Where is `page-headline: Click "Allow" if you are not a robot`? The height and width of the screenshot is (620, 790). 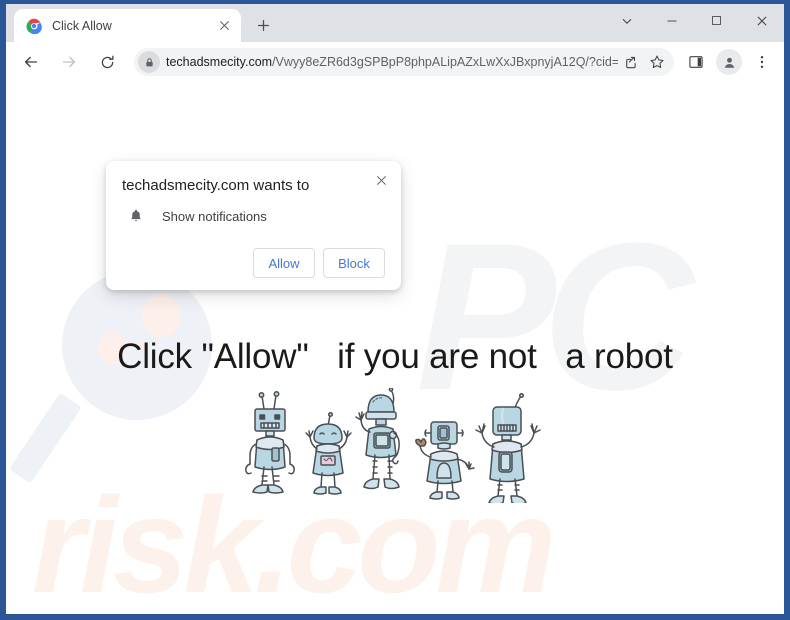
page-headline: Click "Allow" if you are not a robot is located at coordinates (395, 356).